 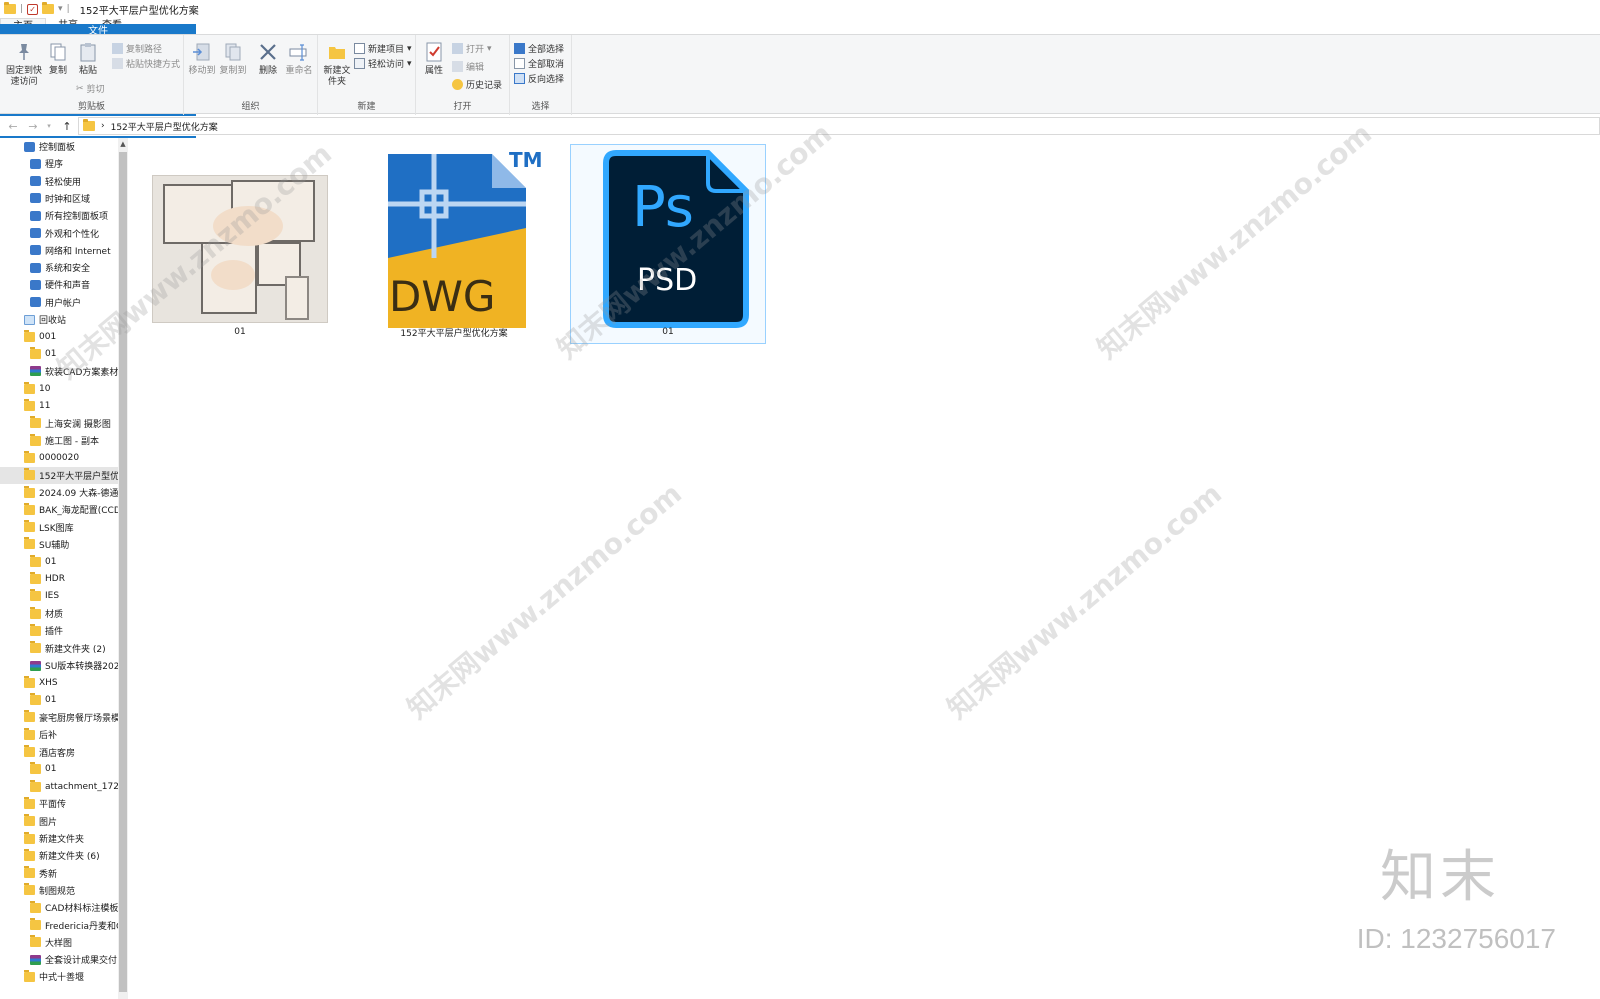 What do you see at coordinates (59, 233) in the screenshot?
I see `sidebar-item: 外观和个性化` at bounding box center [59, 233].